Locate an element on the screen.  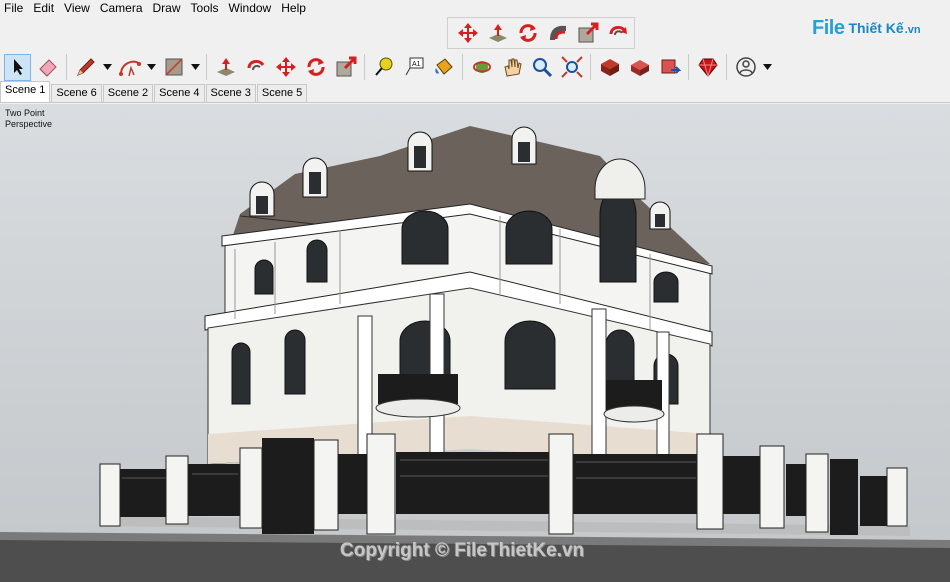
ruby-icon is located at coordinates (707, 67).